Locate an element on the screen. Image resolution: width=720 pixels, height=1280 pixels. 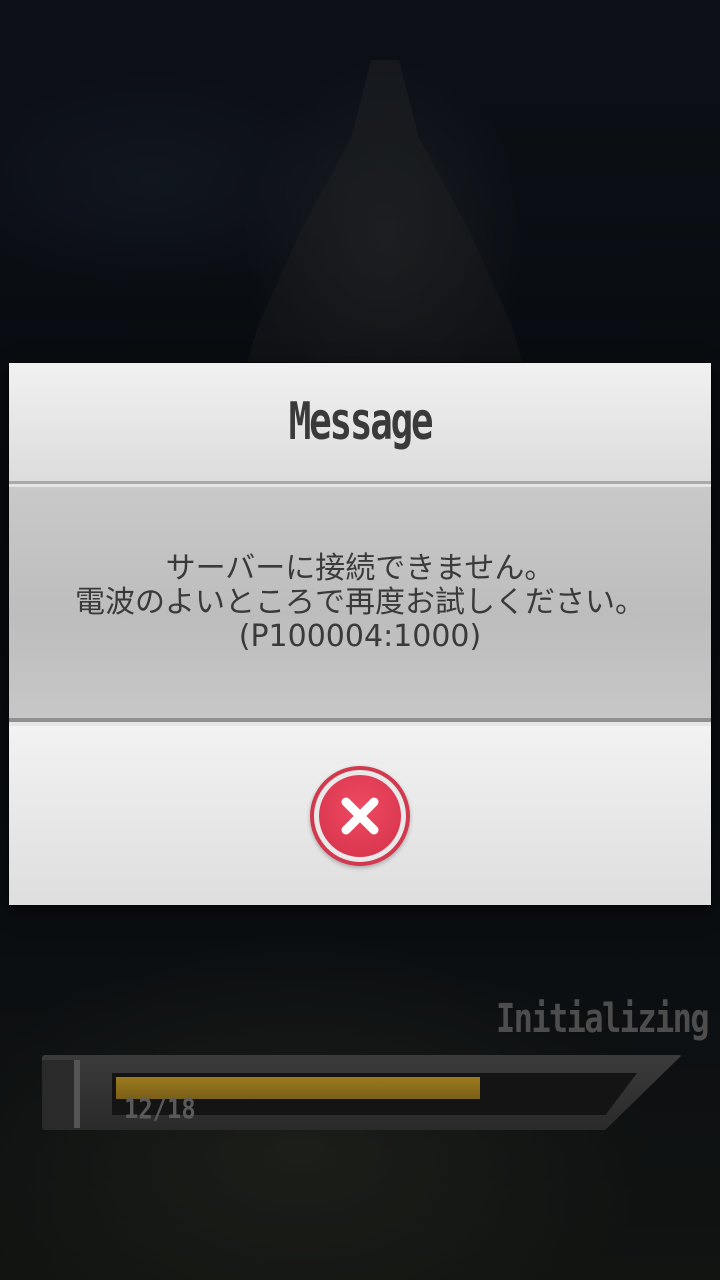
dialog-title: Message is located at coordinates (361, 422).